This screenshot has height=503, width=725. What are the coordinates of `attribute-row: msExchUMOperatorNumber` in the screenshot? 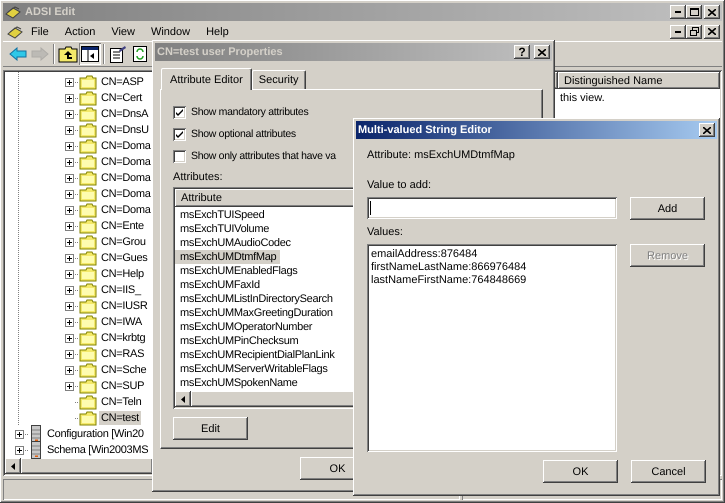 It's located at (245, 327).